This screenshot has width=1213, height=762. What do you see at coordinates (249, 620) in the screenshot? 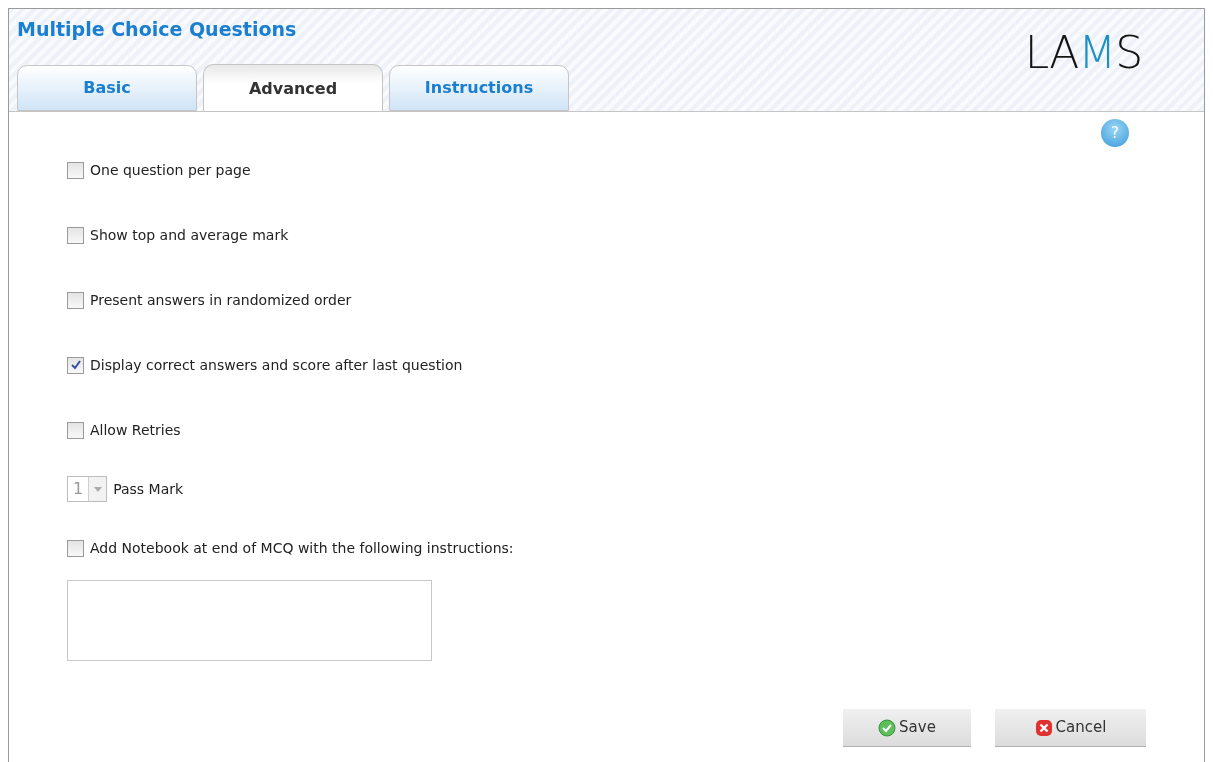
I see `notebook-instructions-field` at bounding box center [249, 620].